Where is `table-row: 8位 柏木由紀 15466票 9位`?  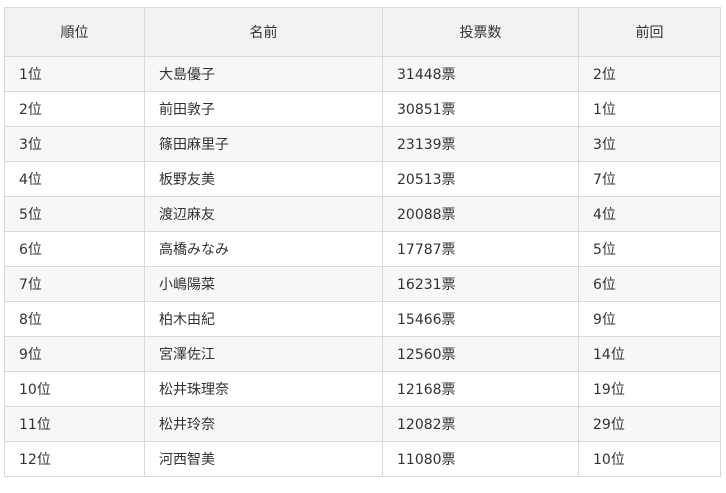 table-row: 8位 柏木由紀 15466票 9位 is located at coordinates (362, 319).